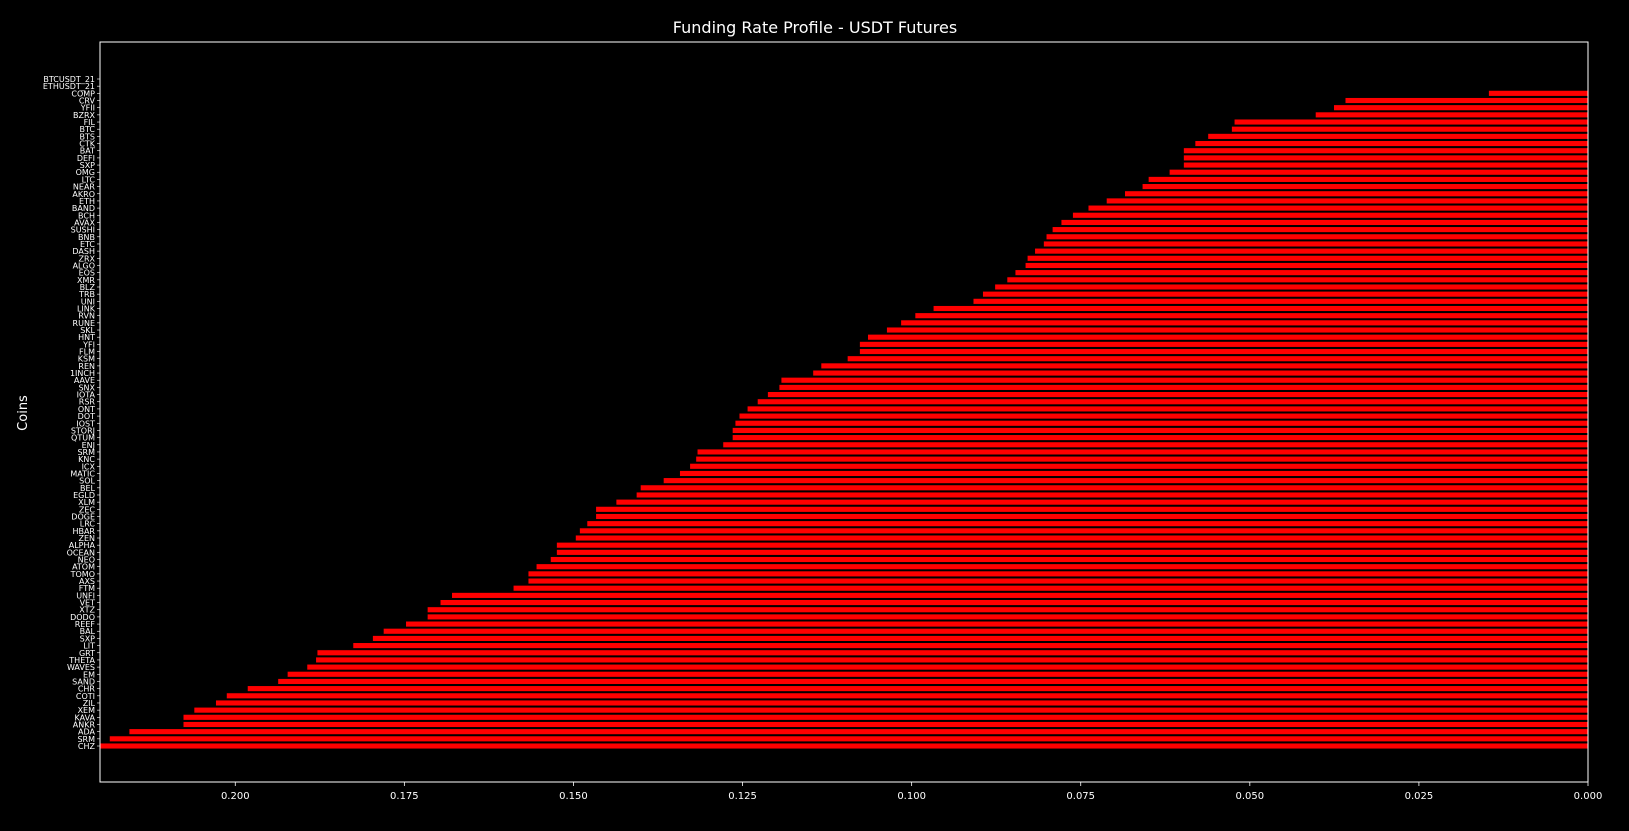 This screenshot has height=831, width=1629. Describe the element at coordinates (1320, 229) in the screenshot. I see `bar-sushi` at that location.